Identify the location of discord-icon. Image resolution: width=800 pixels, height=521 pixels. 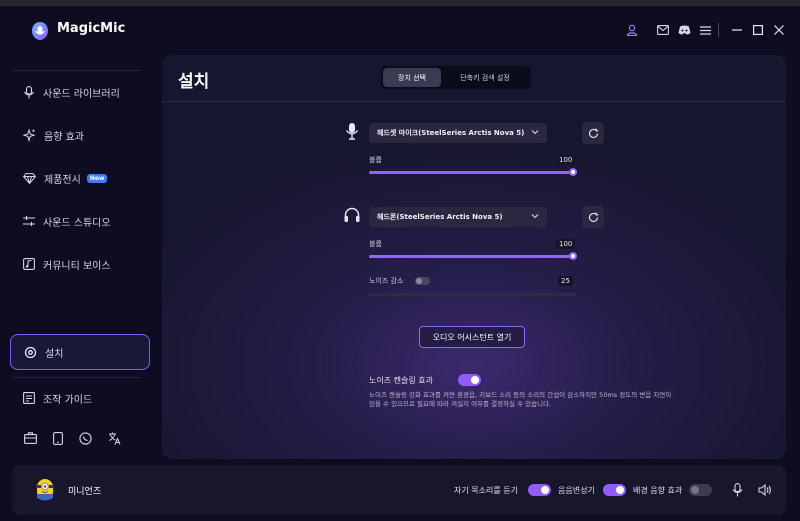
(684, 30).